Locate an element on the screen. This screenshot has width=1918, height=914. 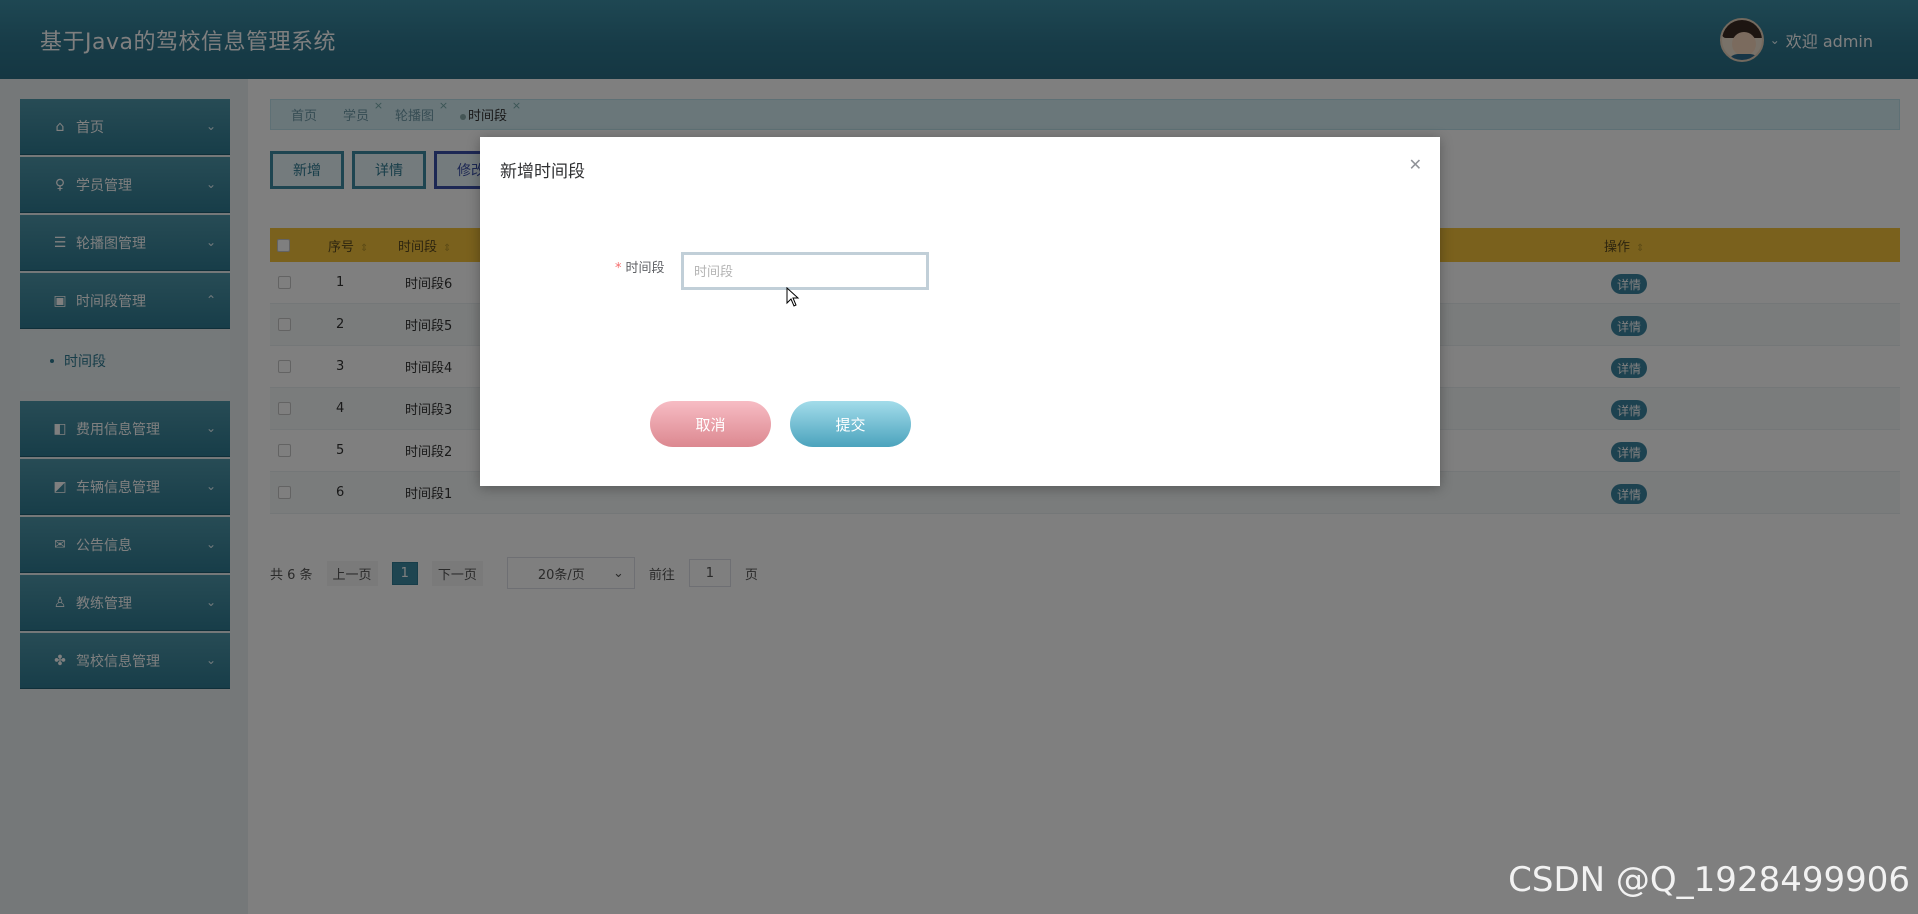
cancel-button: 取消 is located at coordinates (710, 424).